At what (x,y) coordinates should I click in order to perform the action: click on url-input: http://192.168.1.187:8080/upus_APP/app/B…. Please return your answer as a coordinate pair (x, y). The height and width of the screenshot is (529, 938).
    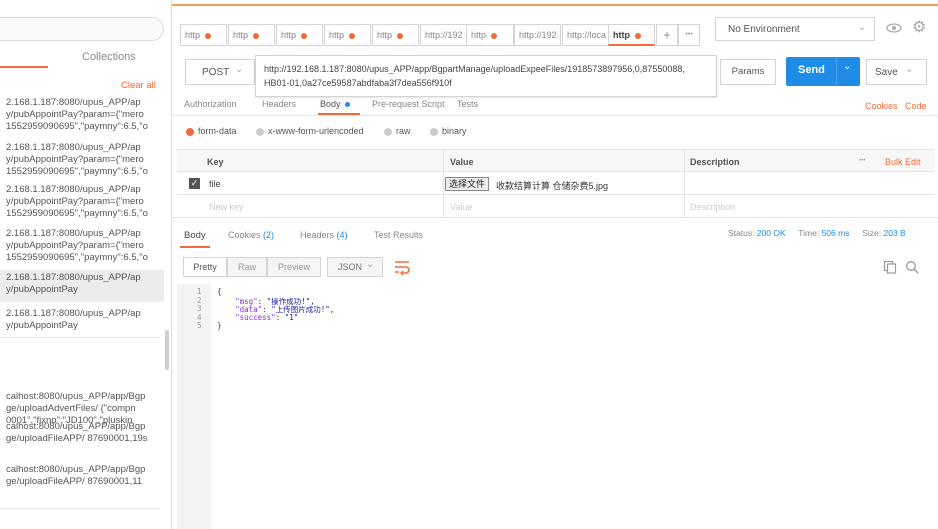
    Looking at the image, I should click on (486, 76).